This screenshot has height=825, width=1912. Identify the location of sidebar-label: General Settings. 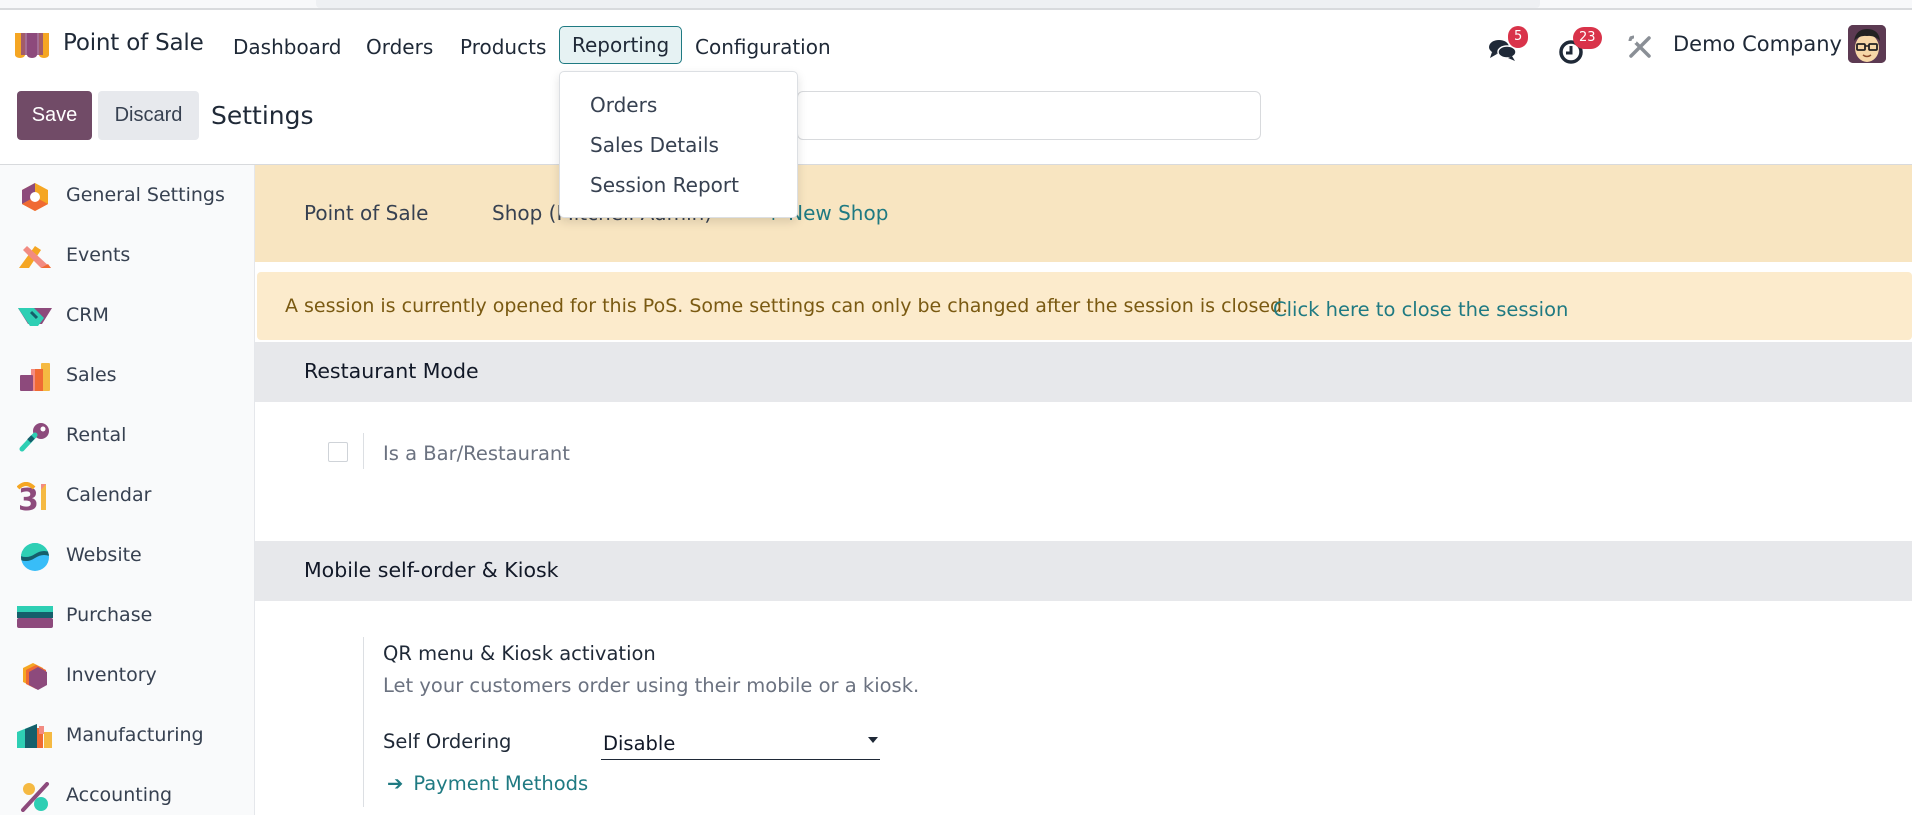
(145, 195).